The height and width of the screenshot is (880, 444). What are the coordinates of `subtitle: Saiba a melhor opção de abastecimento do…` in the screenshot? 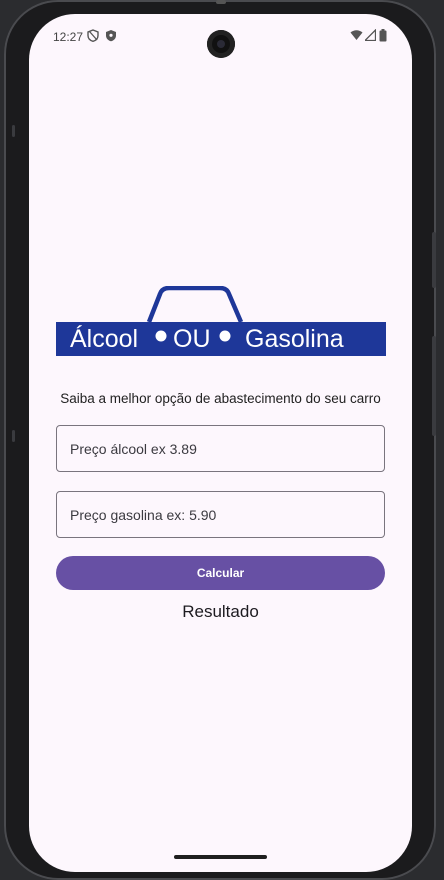 It's located at (220, 398).